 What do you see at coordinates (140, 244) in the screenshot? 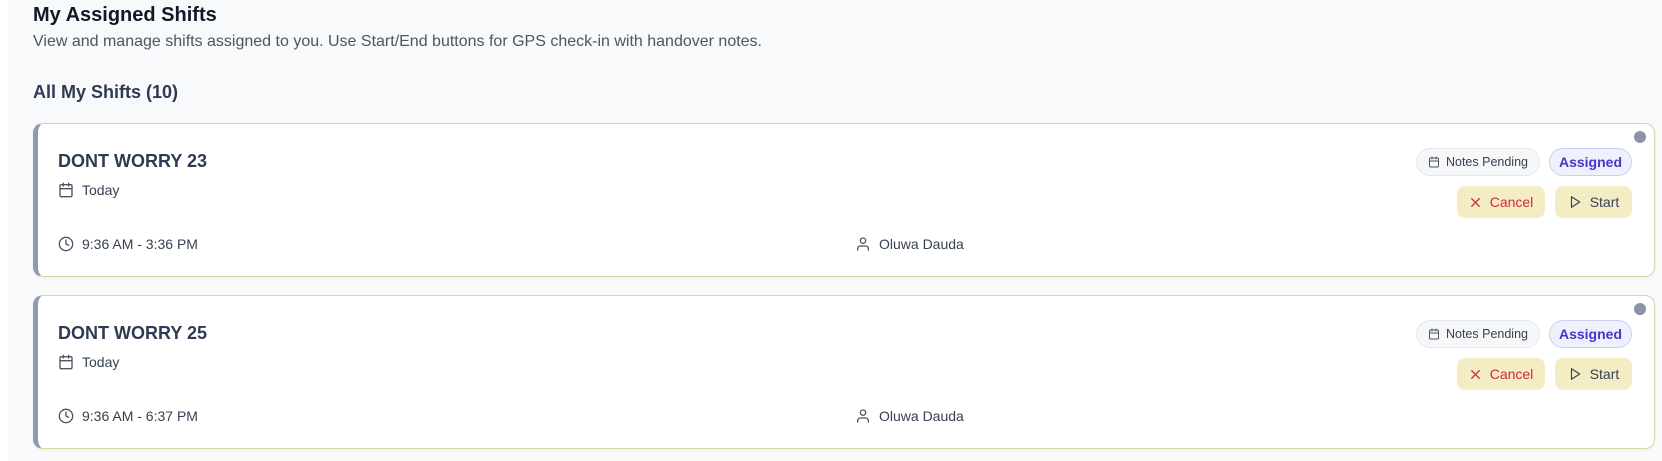
I see `shift-time-text: 9:36 AM - 3:36 PM` at bounding box center [140, 244].